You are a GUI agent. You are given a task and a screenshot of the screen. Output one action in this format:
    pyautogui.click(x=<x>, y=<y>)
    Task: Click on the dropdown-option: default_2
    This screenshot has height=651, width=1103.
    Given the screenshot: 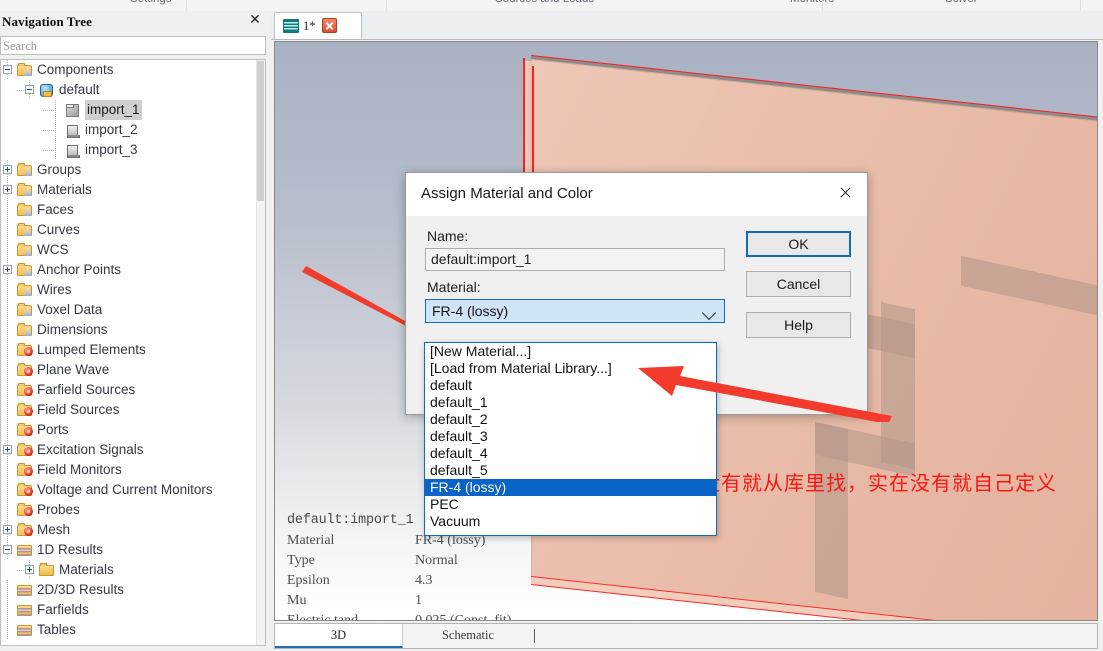 What is the action you would take?
    pyautogui.click(x=570, y=419)
    